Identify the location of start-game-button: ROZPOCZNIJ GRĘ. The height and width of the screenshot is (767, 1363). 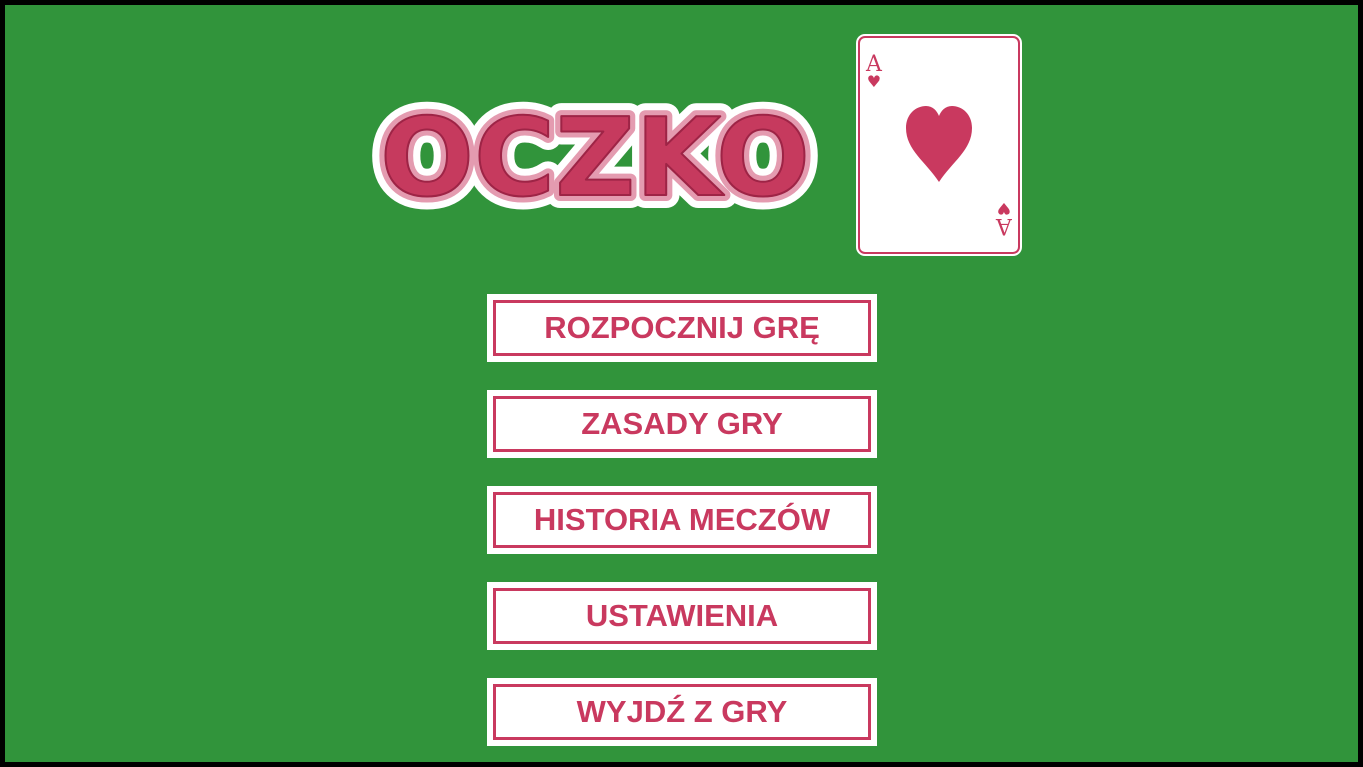
(682, 328).